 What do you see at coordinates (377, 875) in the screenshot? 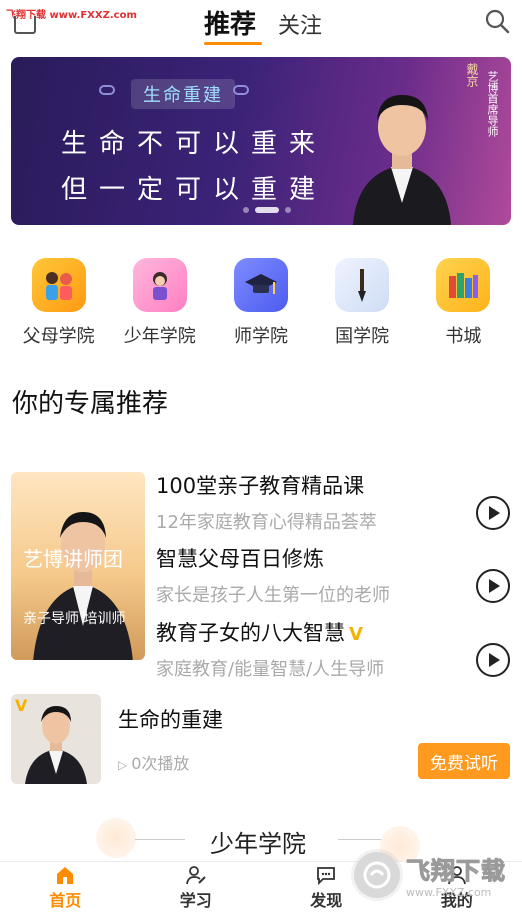
I see `watermark-logo-icon` at bounding box center [377, 875].